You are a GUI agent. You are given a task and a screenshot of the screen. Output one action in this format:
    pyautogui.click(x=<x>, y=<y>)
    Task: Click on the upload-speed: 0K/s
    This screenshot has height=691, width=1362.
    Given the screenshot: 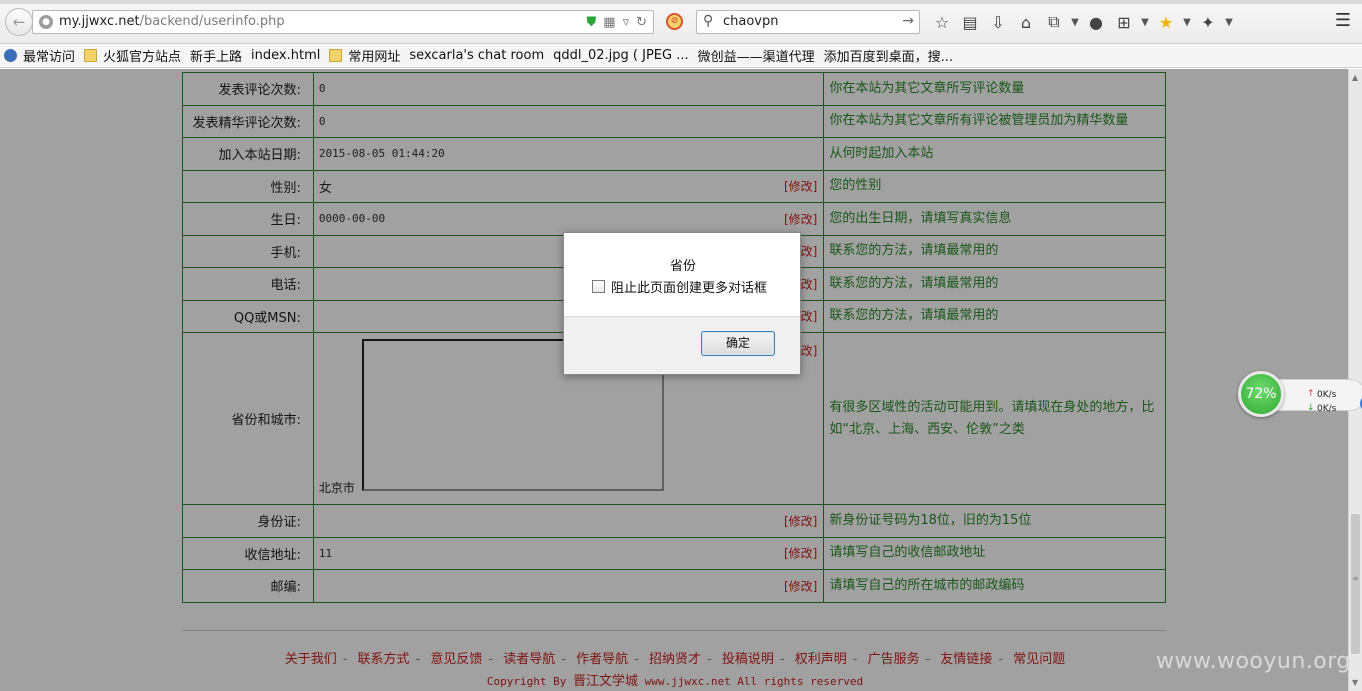 What is the action you would take?
    pyautogui.click(x=1327, y=395)
    